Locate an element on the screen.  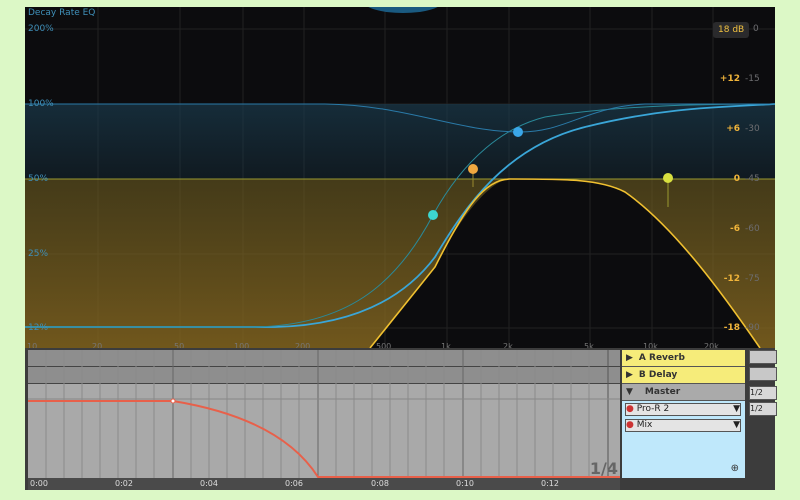
time-ruler: 0:00 0:02 0:04 0:06 0:08 0:10 0:12 is located at coordinates (324, 484).